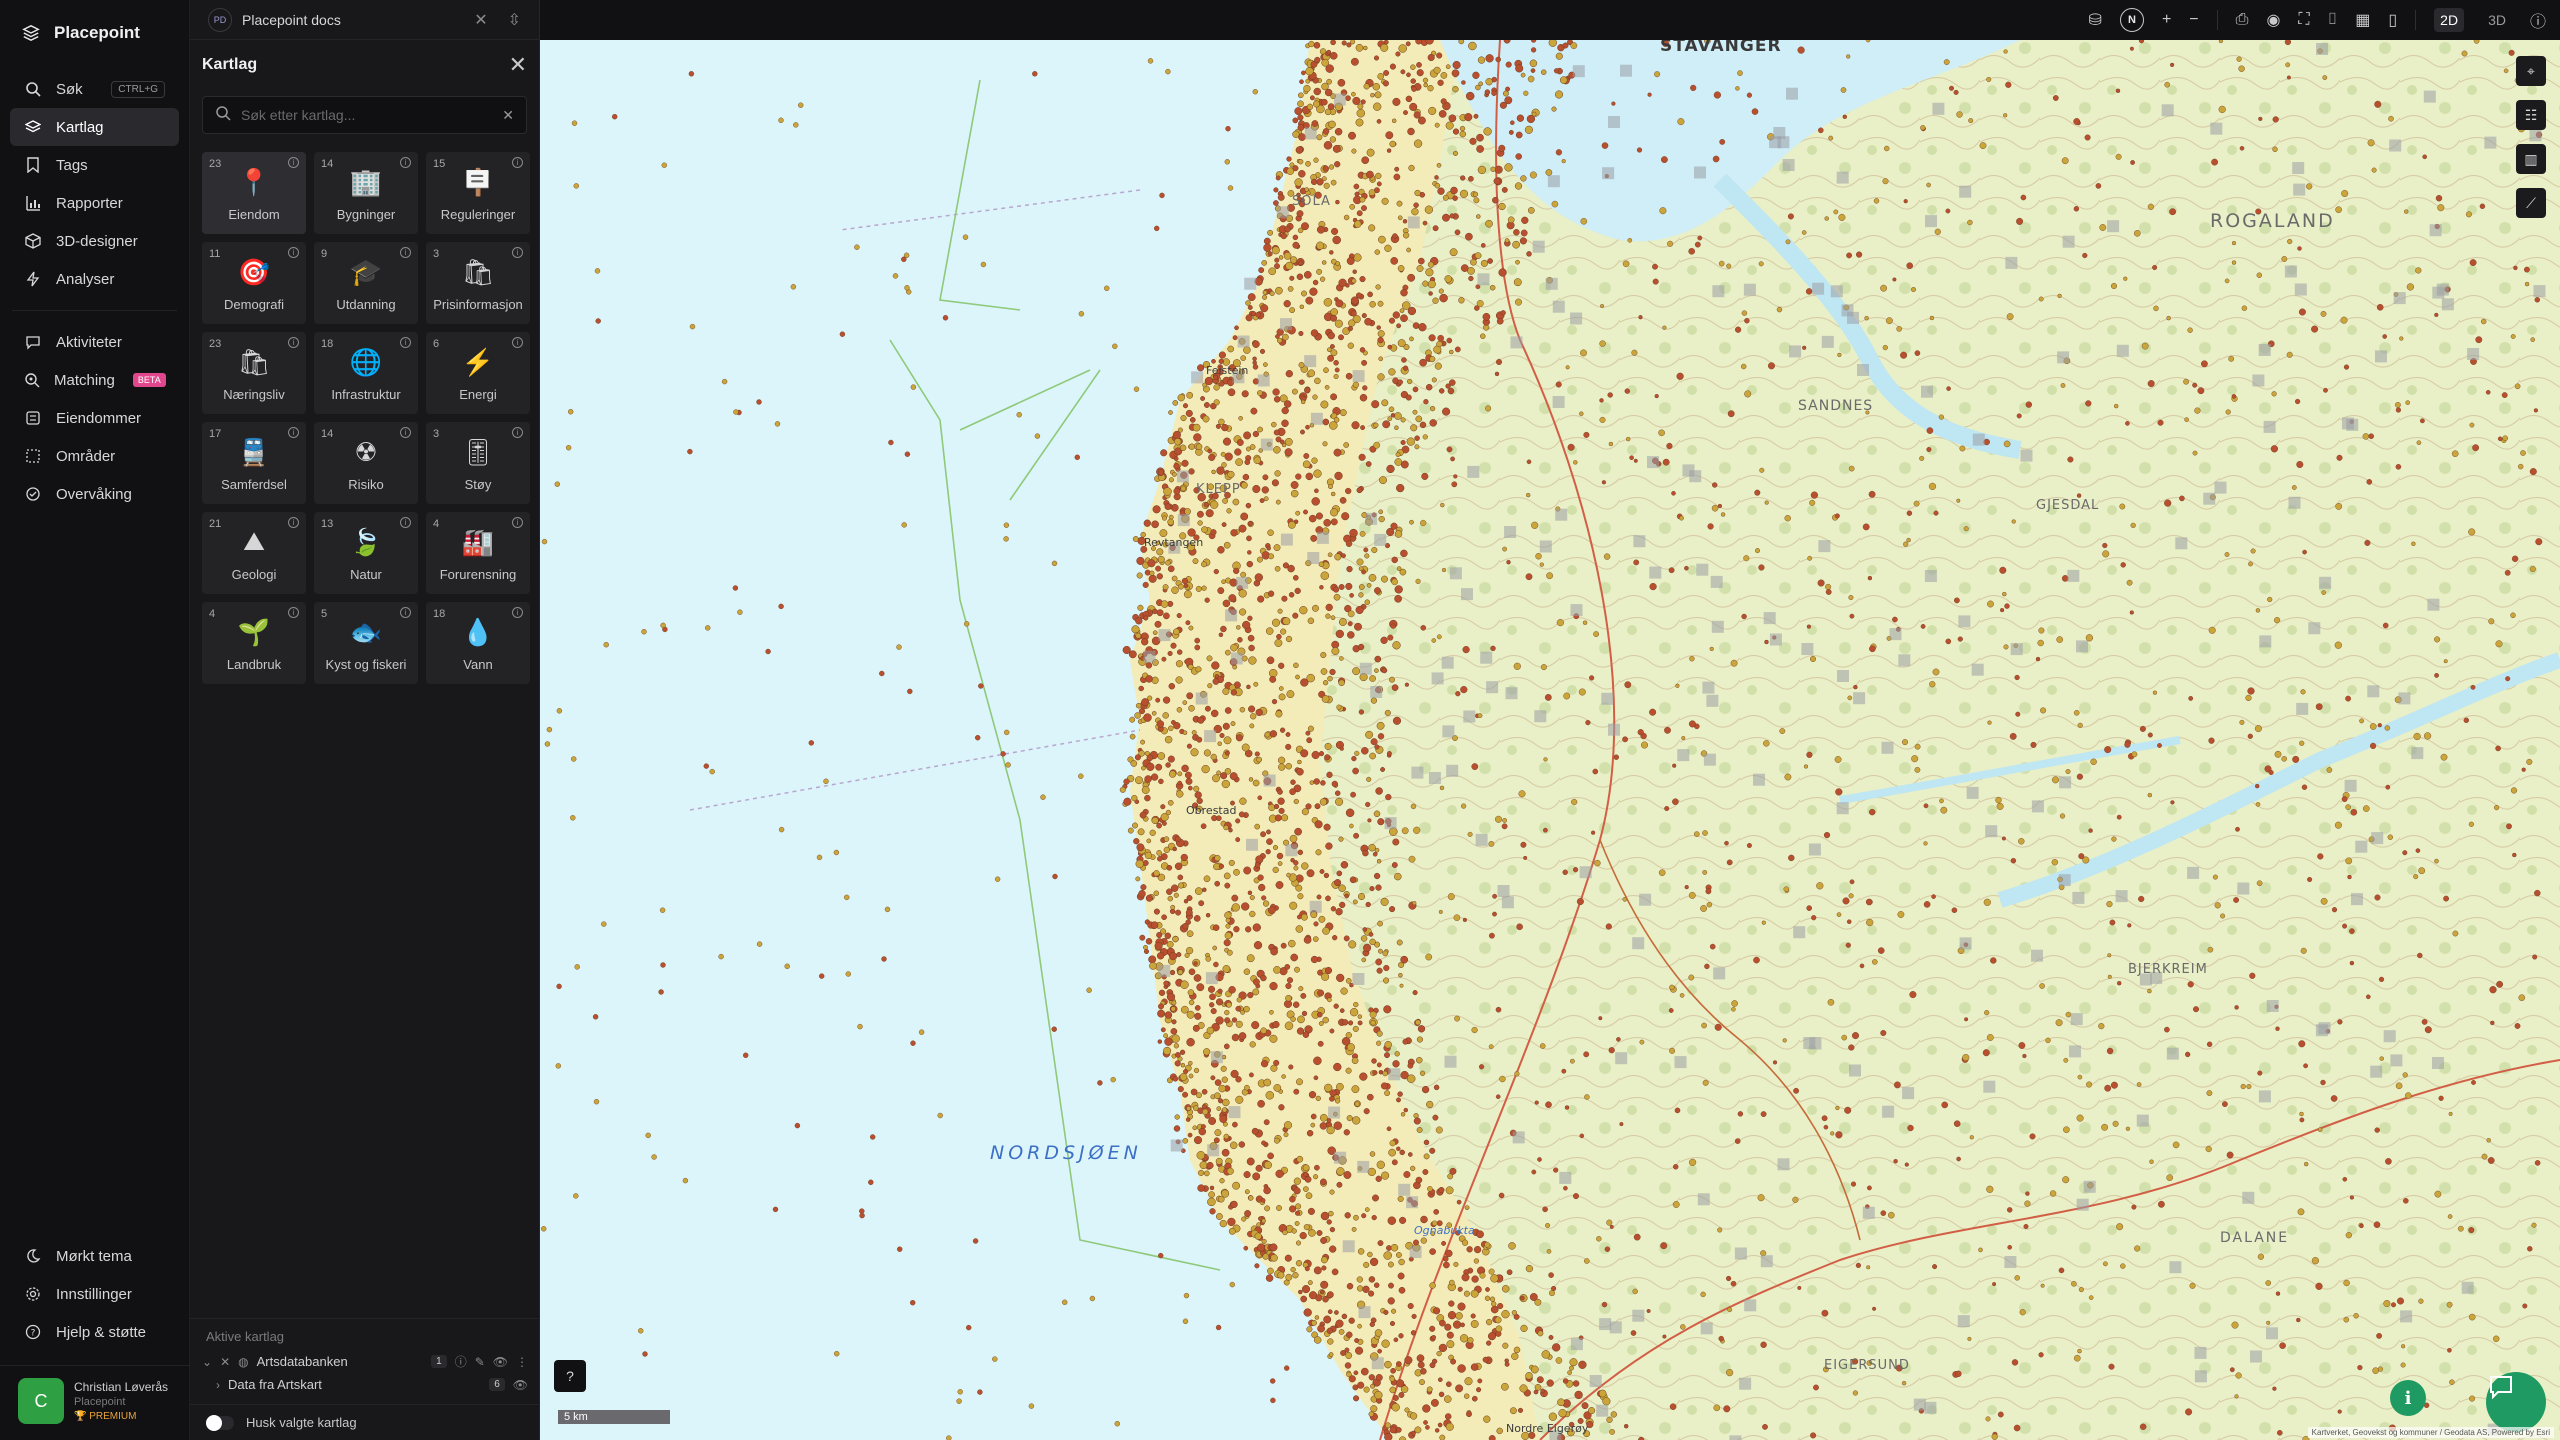 Image resolution: width=2560 pixels, height=1440 pixels. I want to click on layer-category-card: 3 i 🛍 Prisinformasjon, so click(478, 283).